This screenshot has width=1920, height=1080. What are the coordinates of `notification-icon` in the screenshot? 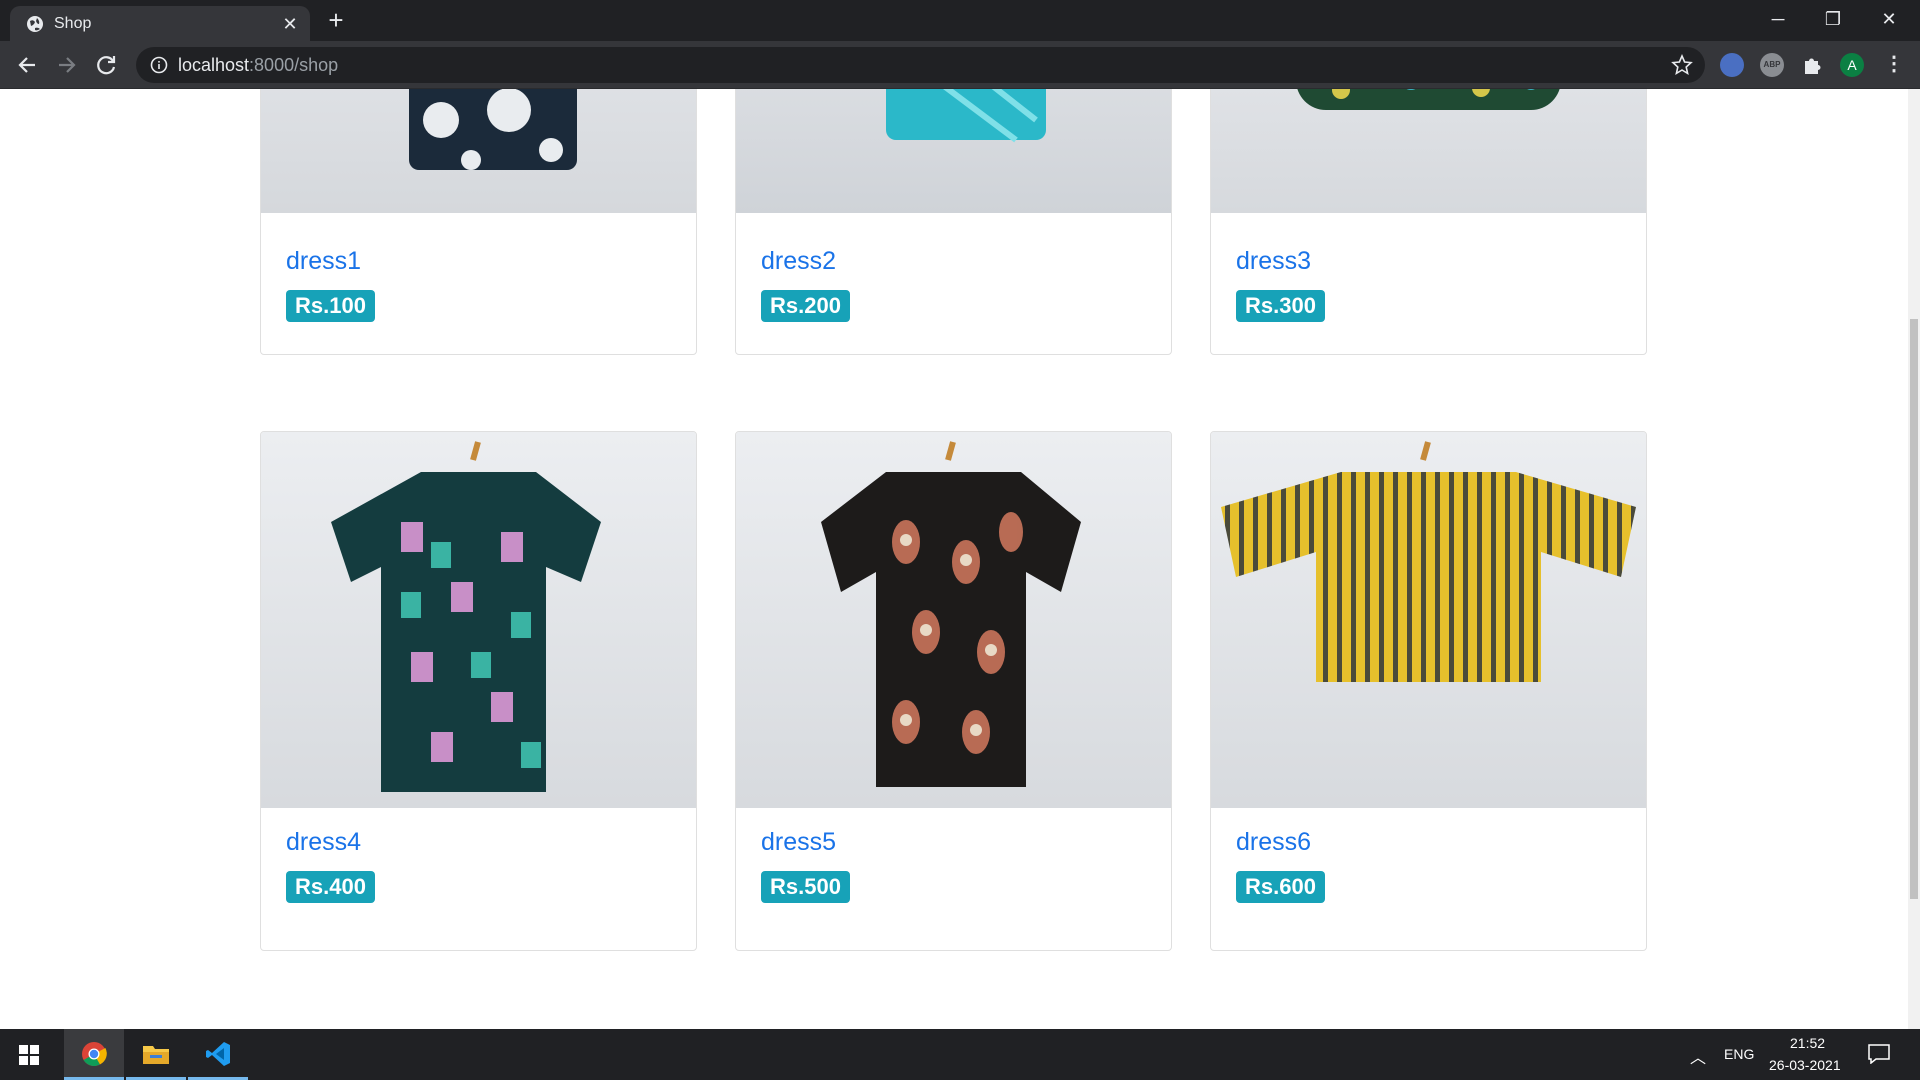 It's located at (1879, 1054).